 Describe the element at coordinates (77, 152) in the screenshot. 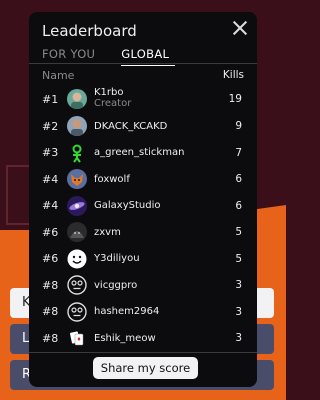

I see `green-stickman-avatar` at that location.